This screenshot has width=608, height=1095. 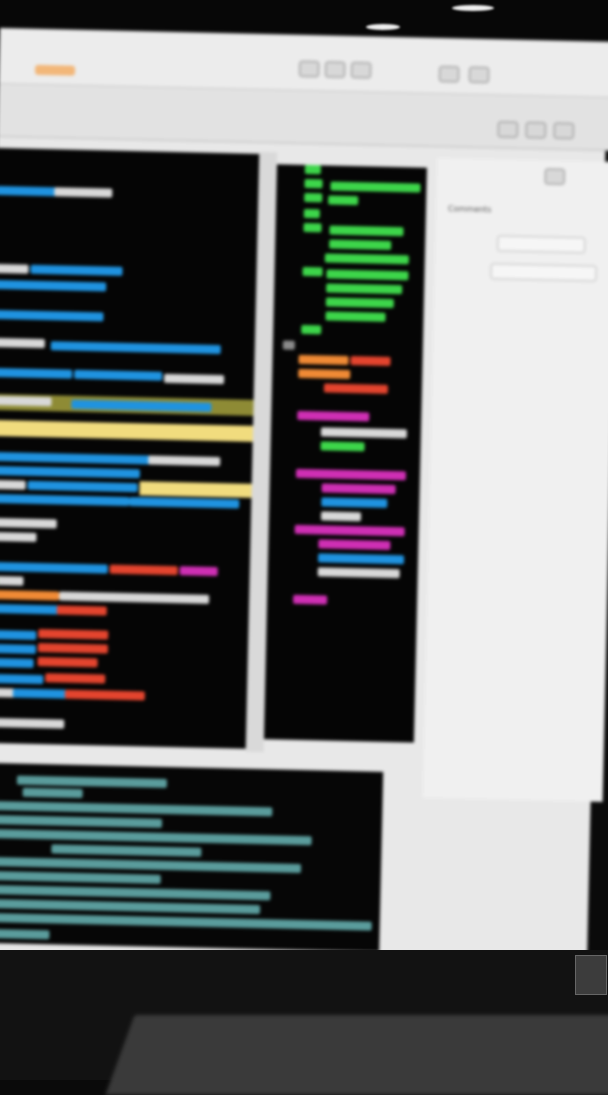 I want to click on list-icon, so click(x=508, y=129).